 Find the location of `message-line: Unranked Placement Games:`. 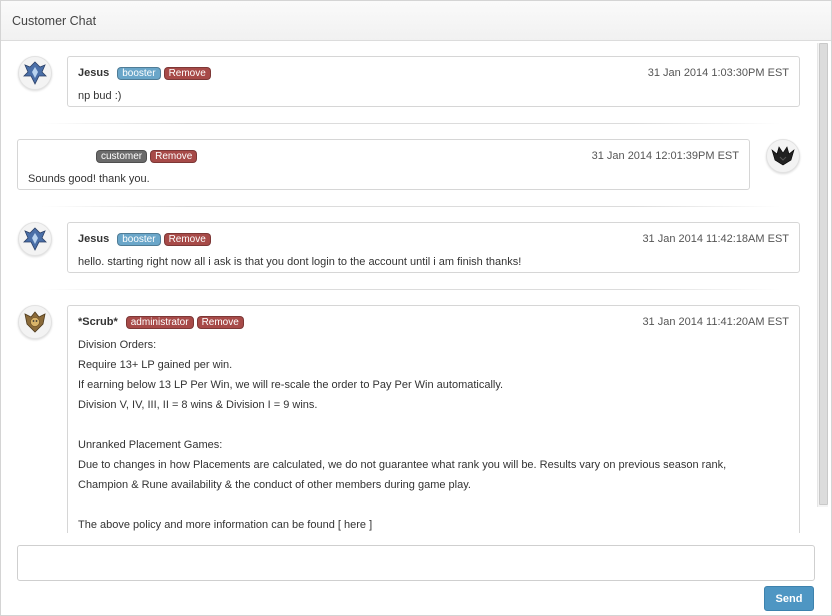

message-line: Unranked Placement Games: is located at coordinates (150, 445).